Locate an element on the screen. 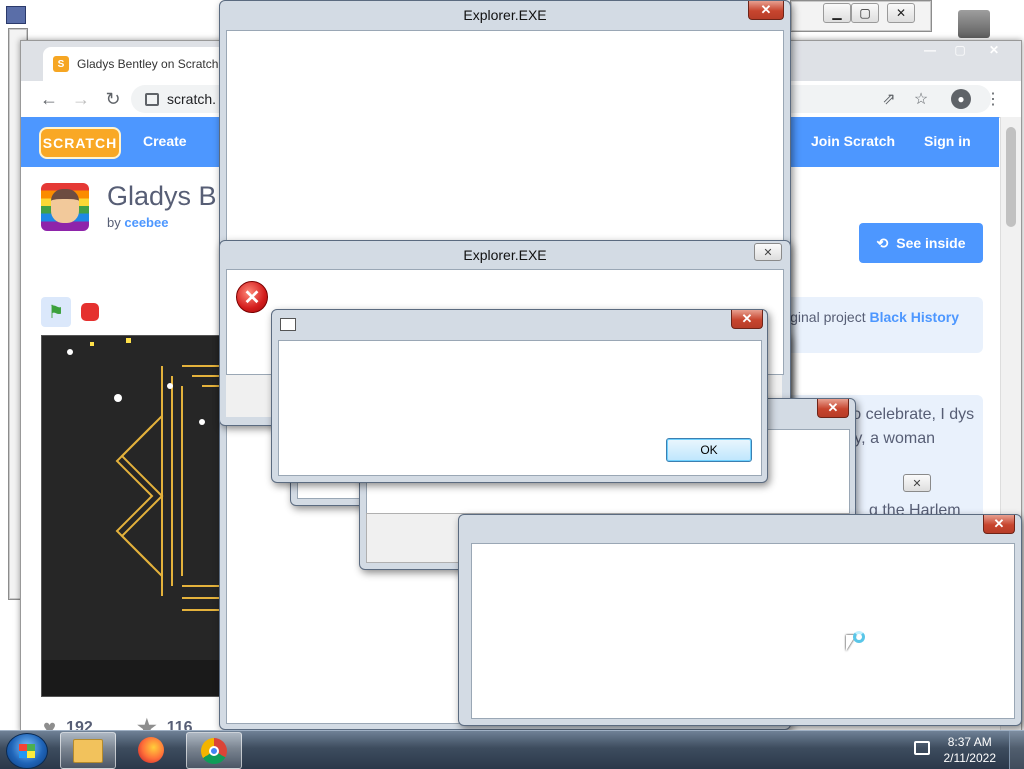 Image resolution: width=1024 pixels, height=769 pixels. avatar-face is located at coordinates (65, 206).